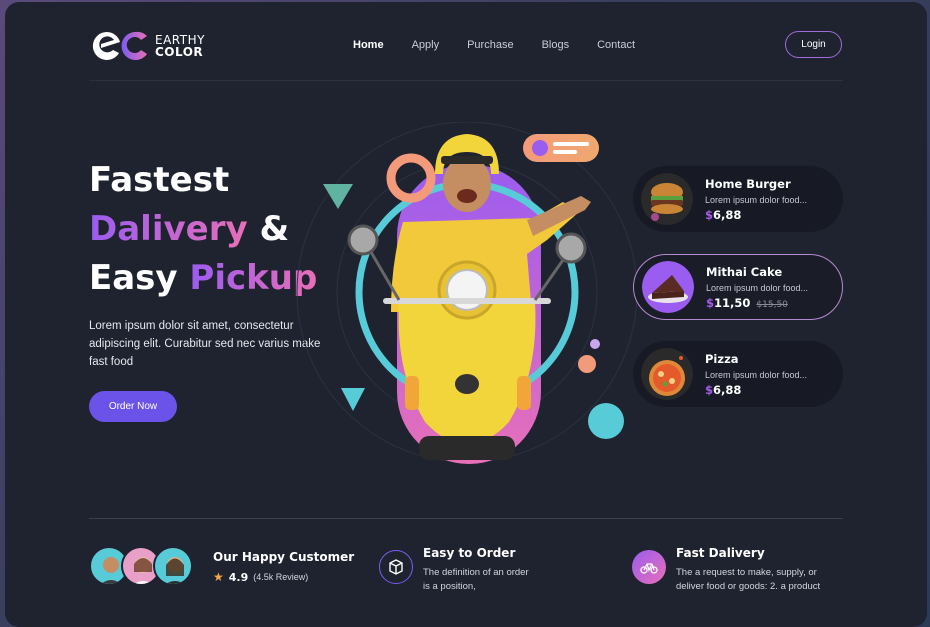 The width and height of the screenshot is (930, 627). I want to click on brand-line2: COLOR, so click(179, 52).